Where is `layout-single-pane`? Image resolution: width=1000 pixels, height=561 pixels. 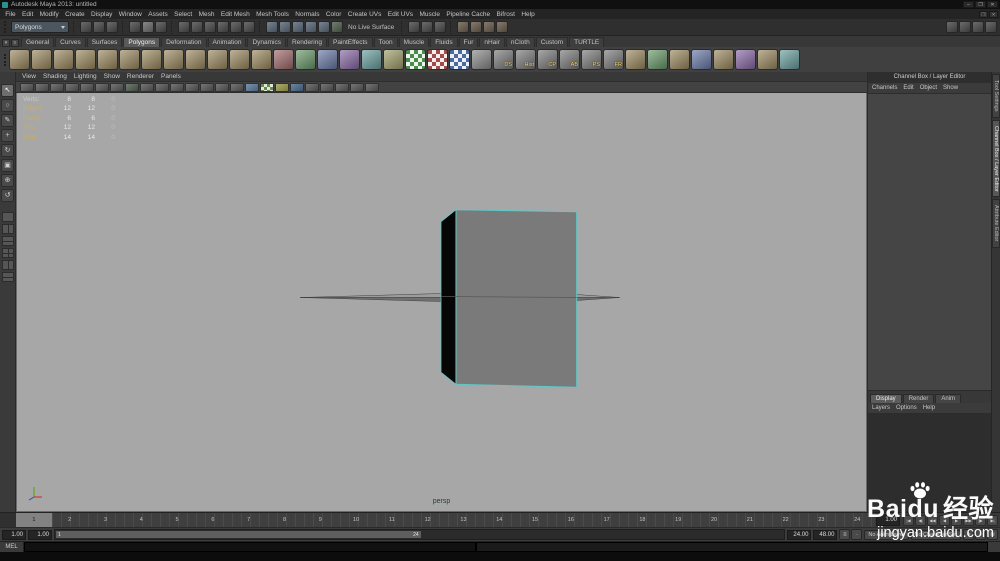 layout-single-pane is located at coordinates (7, 217).